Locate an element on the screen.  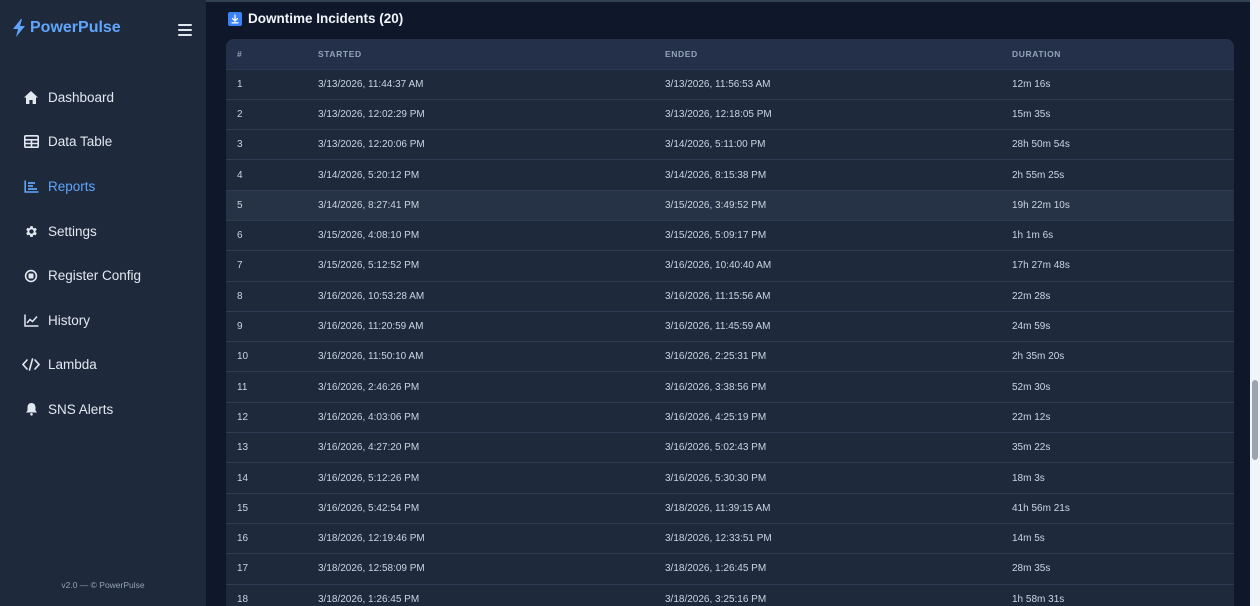
duration-cell: 1h 58m 31s is located at coordinates (1038, 599).